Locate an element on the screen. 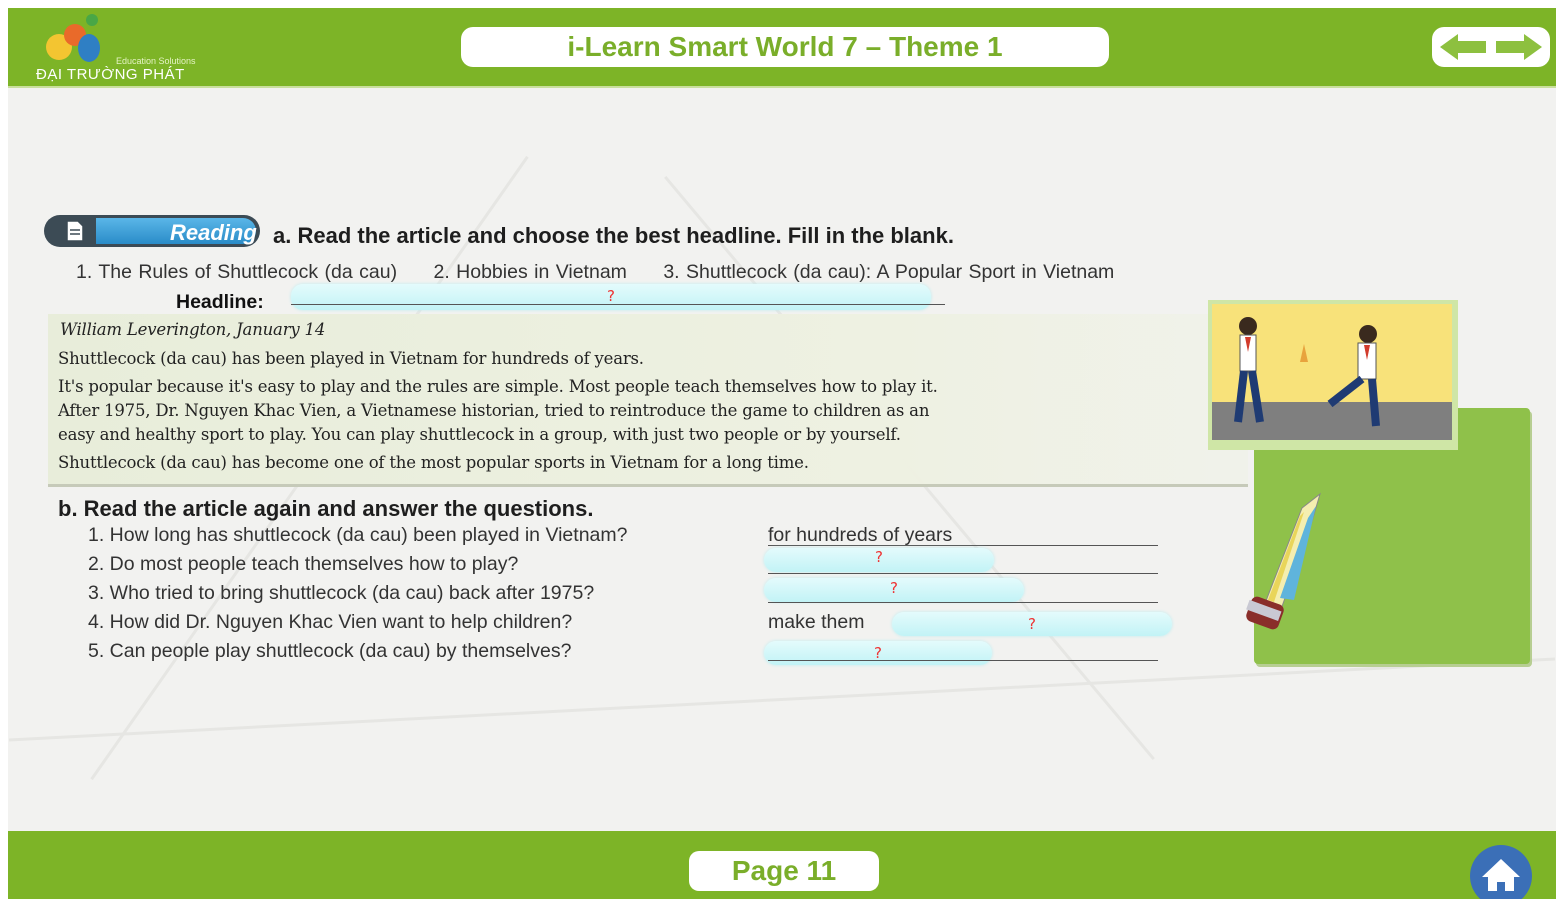  back-arrow-icon is located at coordinates (1463, 47).